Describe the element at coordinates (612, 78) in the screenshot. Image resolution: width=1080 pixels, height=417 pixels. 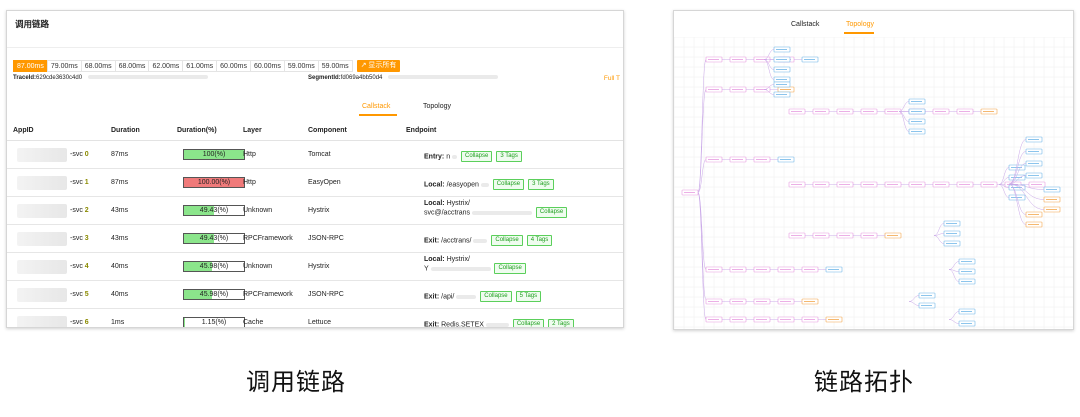
I see `full-trace-link: Full T` at that location.